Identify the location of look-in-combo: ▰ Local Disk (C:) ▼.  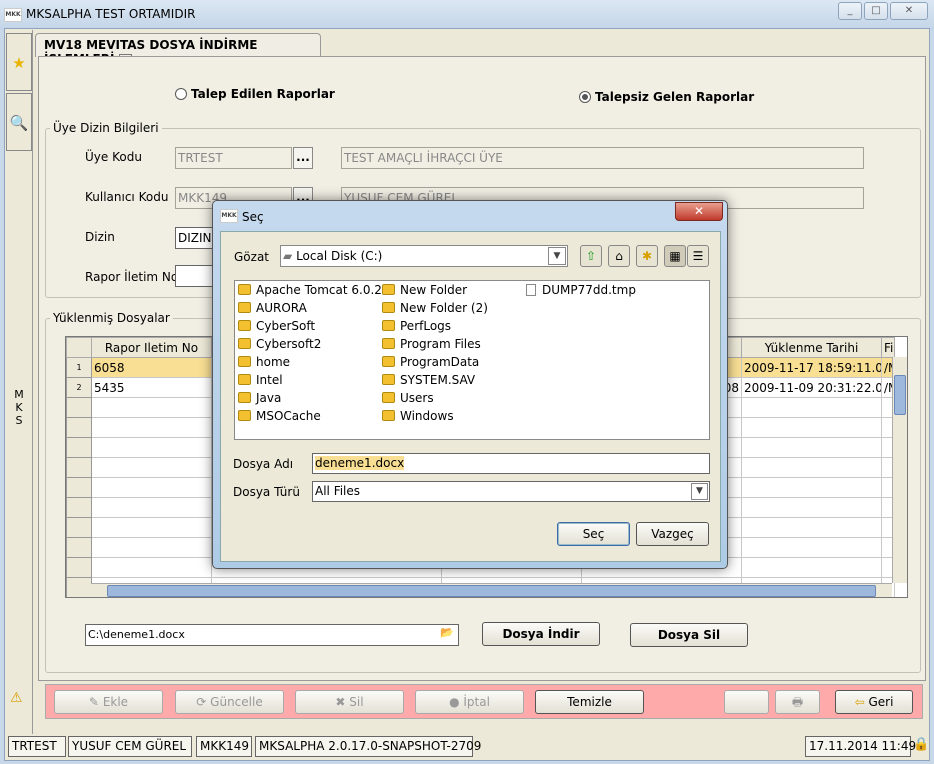
(424, 256).